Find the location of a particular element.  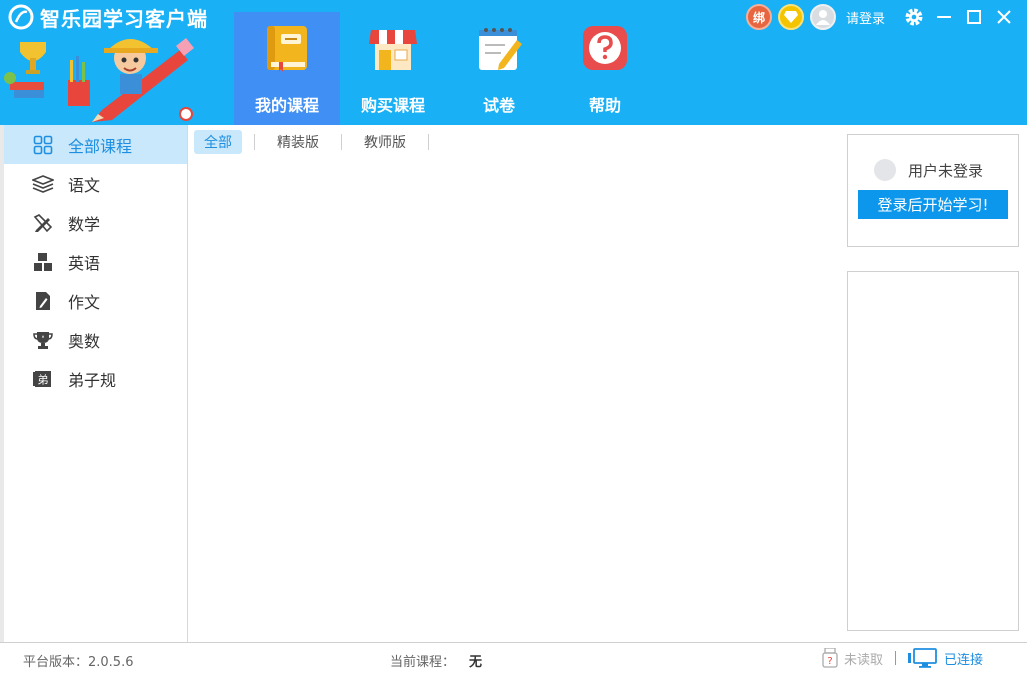

tab-my-courses: 我的课程 is located at coordinates (287, 68).